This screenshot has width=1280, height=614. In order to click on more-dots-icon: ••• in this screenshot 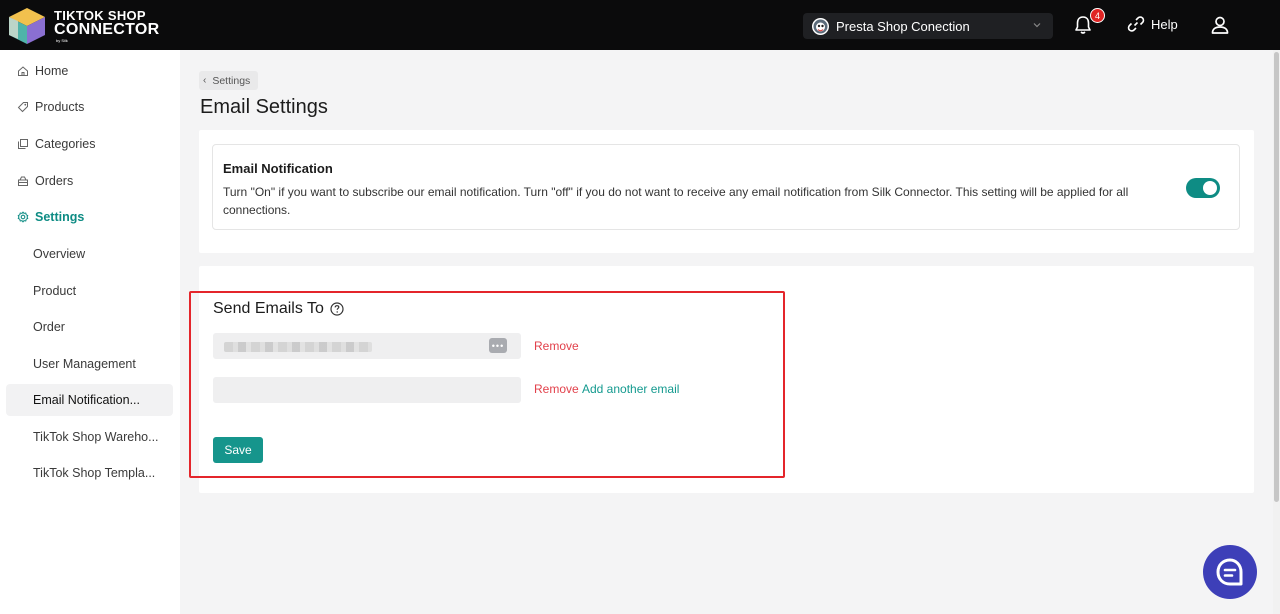, I will do `click(498, 345)`.